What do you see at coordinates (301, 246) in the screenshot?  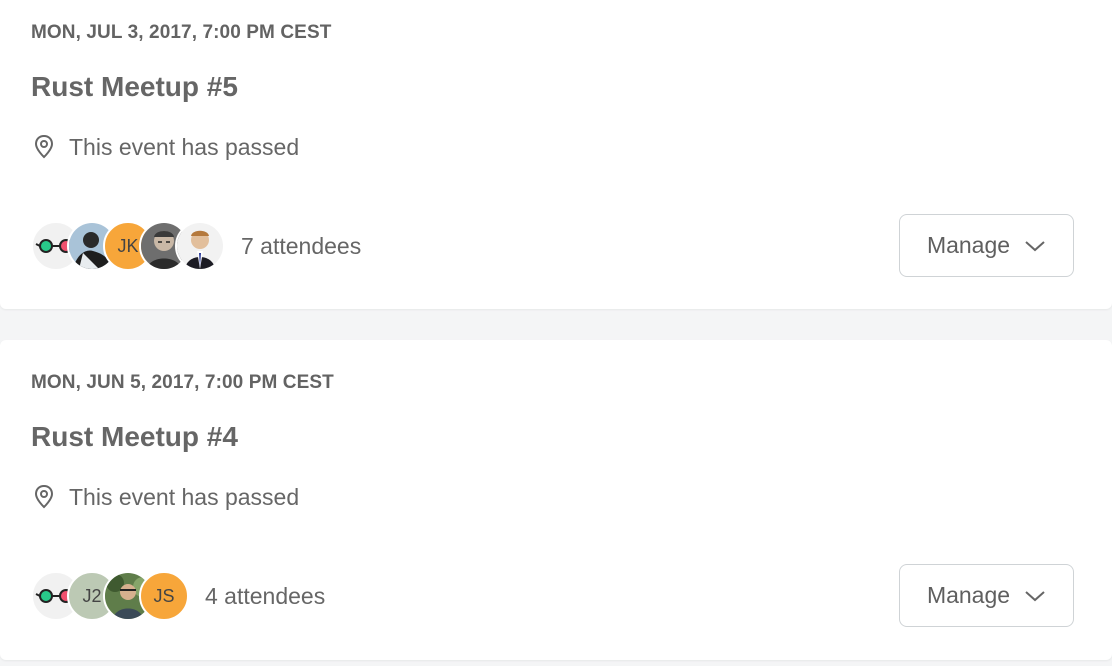 I see `attendee-count: 7 attendees` at bounding box center [301, 246].